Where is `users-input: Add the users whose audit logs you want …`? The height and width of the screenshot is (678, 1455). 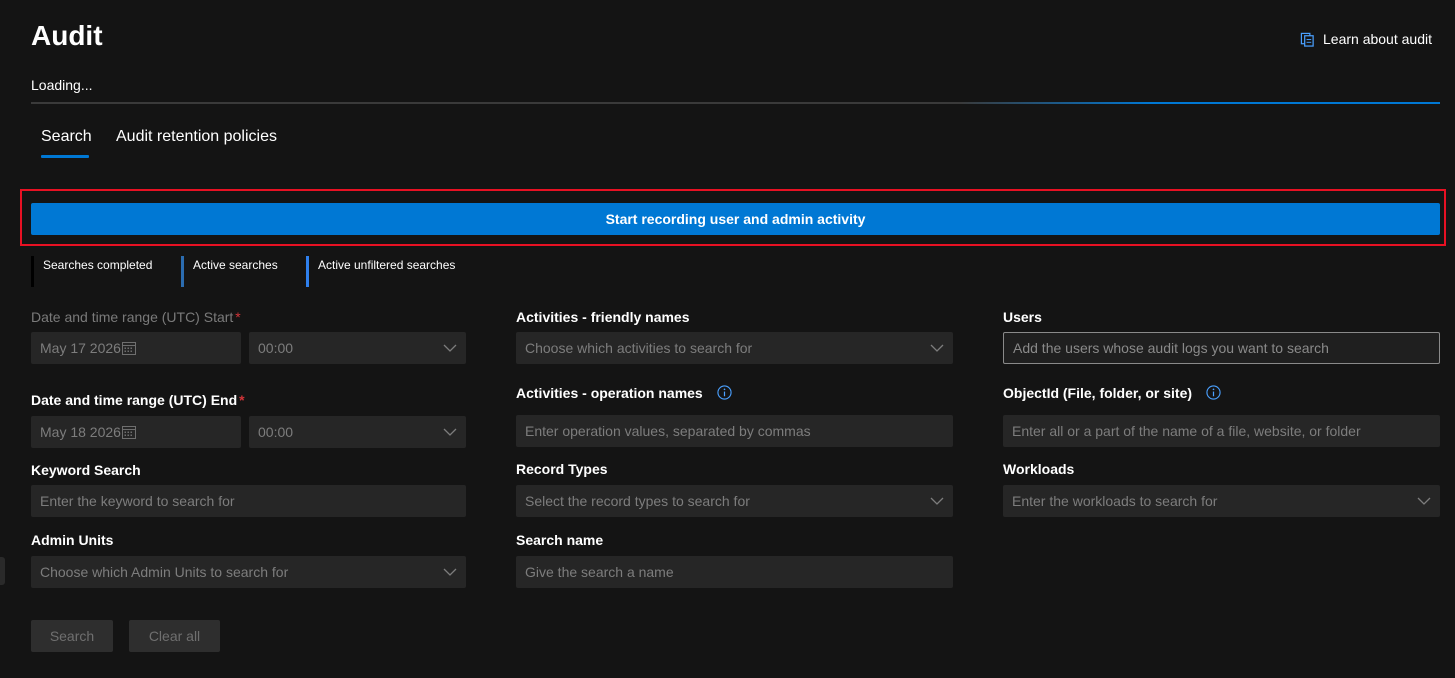
users-input: Add the users whose audit logs you want … is located at coordinates (1221, 348).